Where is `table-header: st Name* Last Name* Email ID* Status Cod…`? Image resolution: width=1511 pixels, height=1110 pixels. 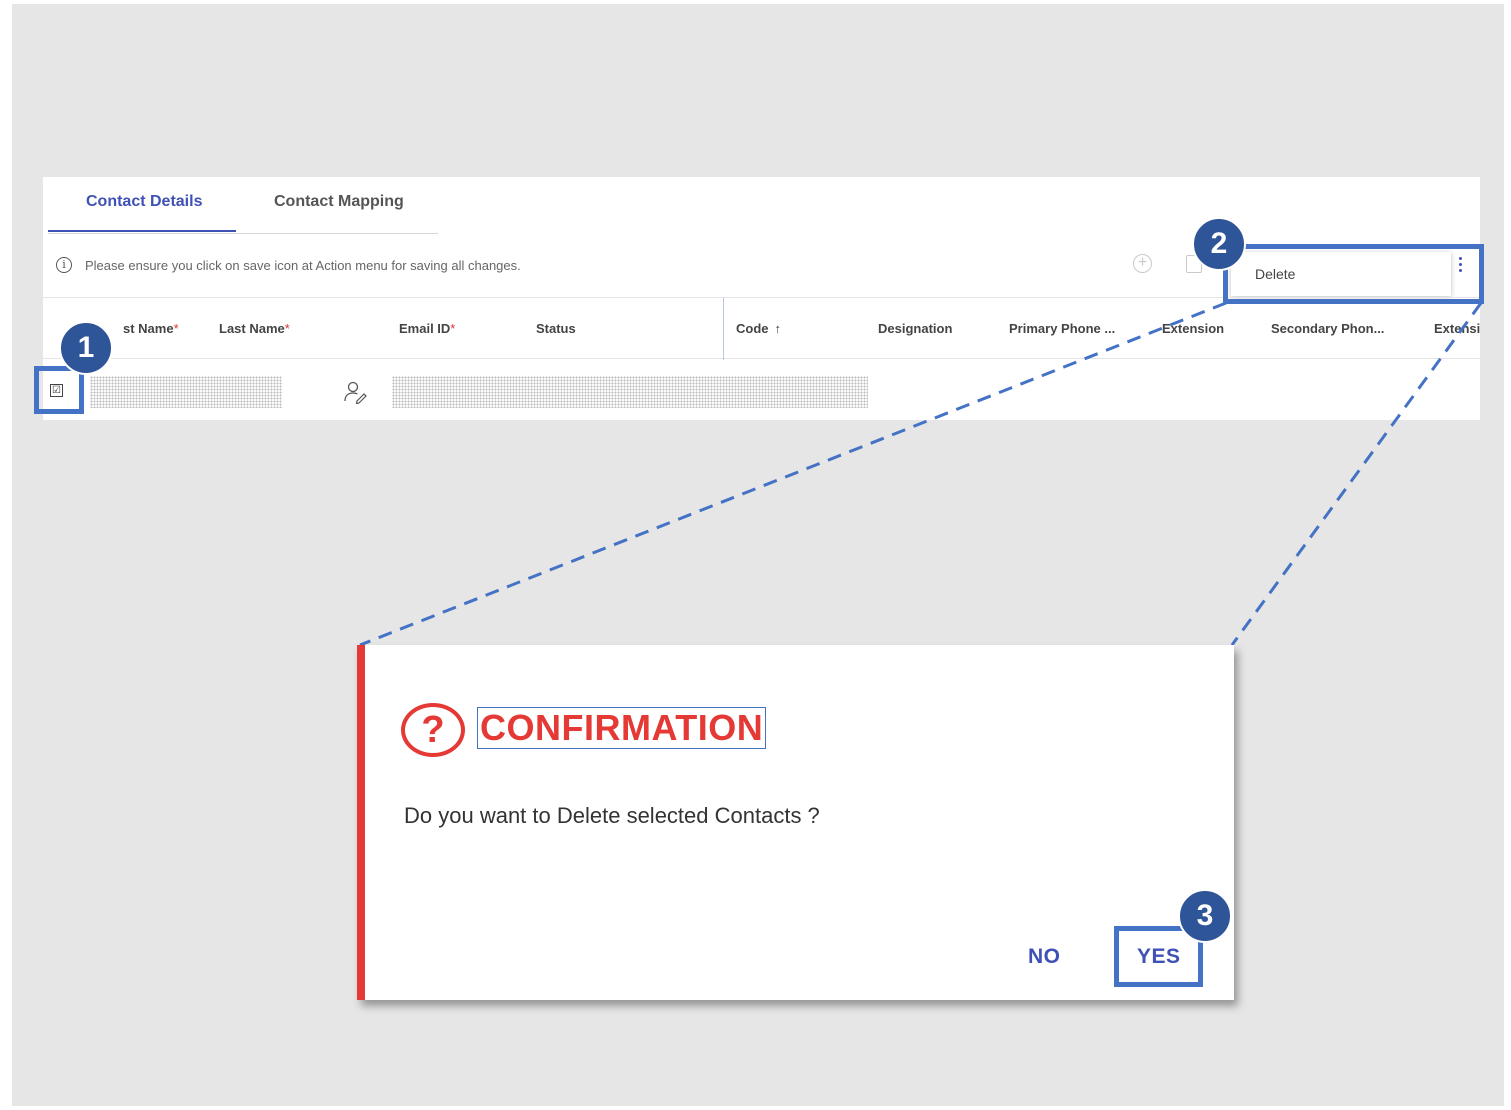 table-header: st Name* Last Name* Email ID* Status Cod… is located at coordinates (761, 328).